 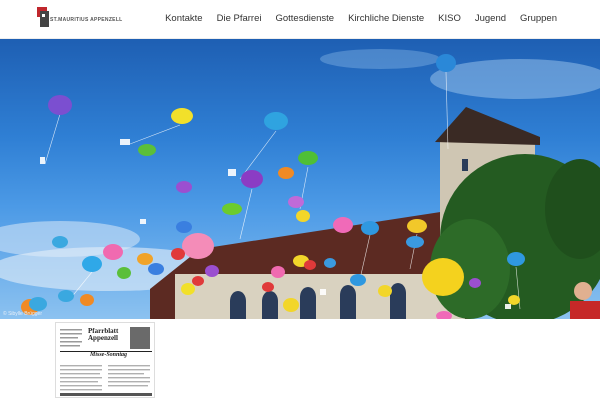 I want to click on nav-gruppen: Gruppen, so click(x=538, y=18).